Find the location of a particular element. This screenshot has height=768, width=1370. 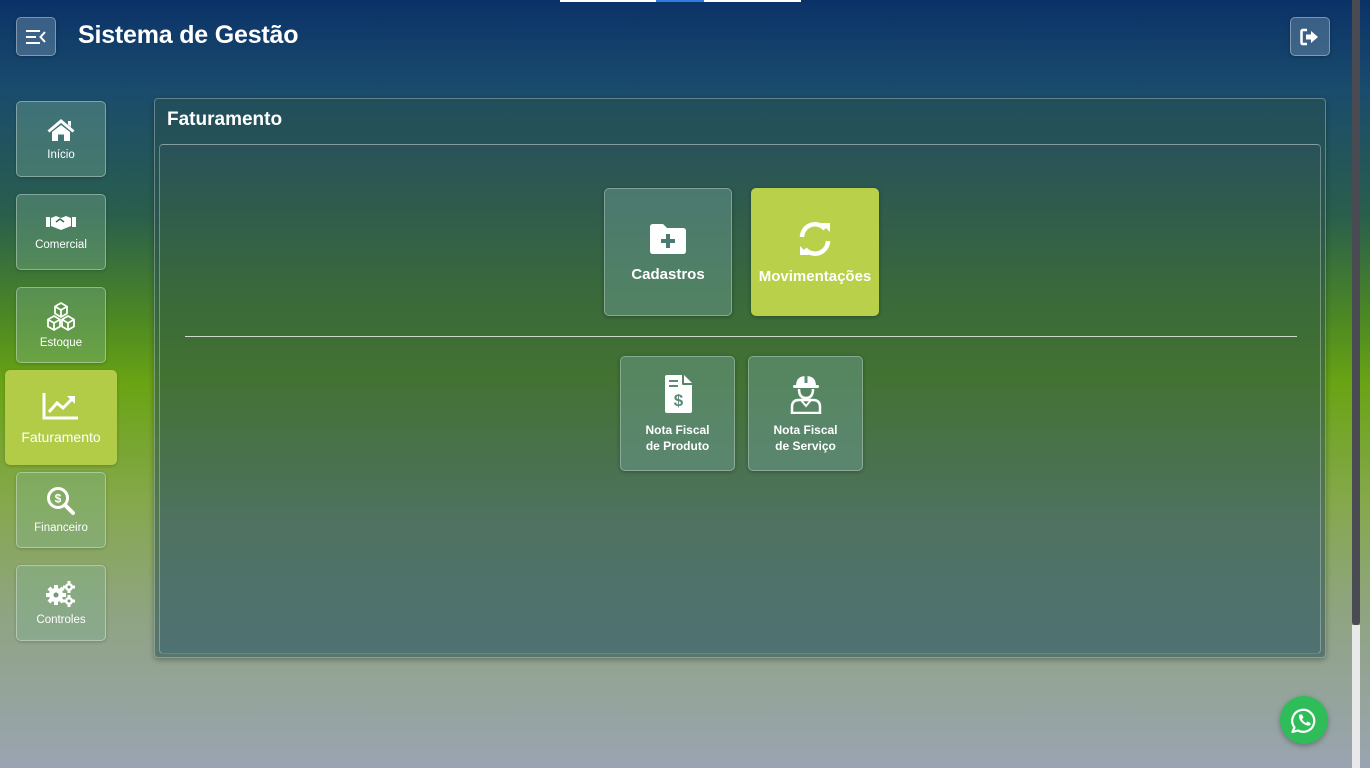

chart-line-icon is located at coordinates (60, 405).